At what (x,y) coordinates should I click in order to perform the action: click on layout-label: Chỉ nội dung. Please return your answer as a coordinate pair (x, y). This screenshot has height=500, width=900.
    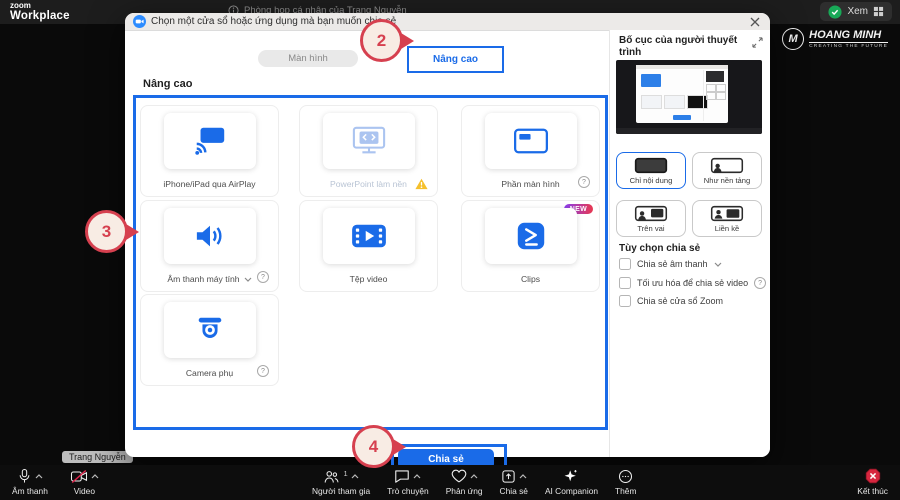
    Looking at the image, I should click on (651, 180).